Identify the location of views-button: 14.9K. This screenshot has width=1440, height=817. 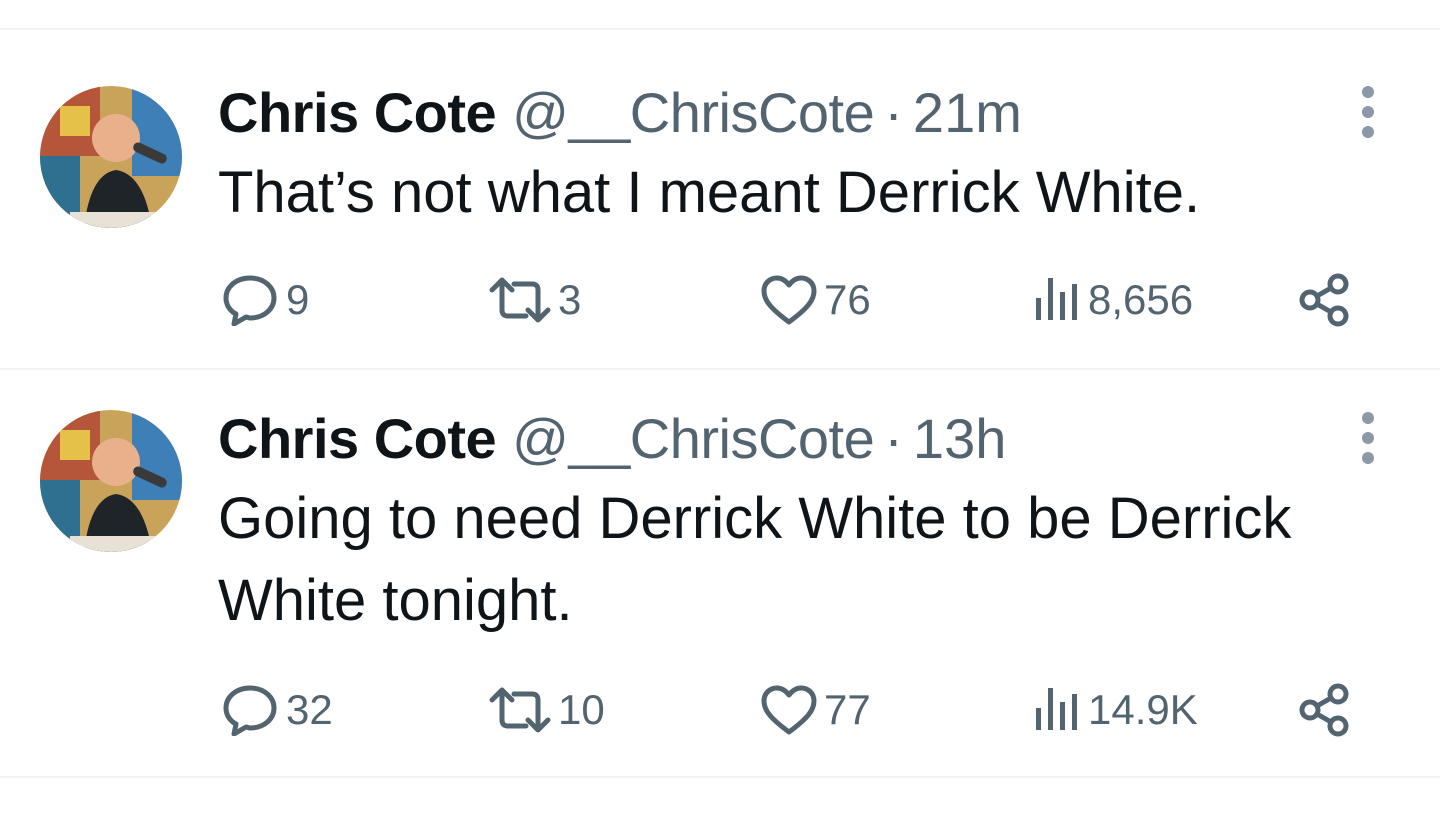
(1115, 710).